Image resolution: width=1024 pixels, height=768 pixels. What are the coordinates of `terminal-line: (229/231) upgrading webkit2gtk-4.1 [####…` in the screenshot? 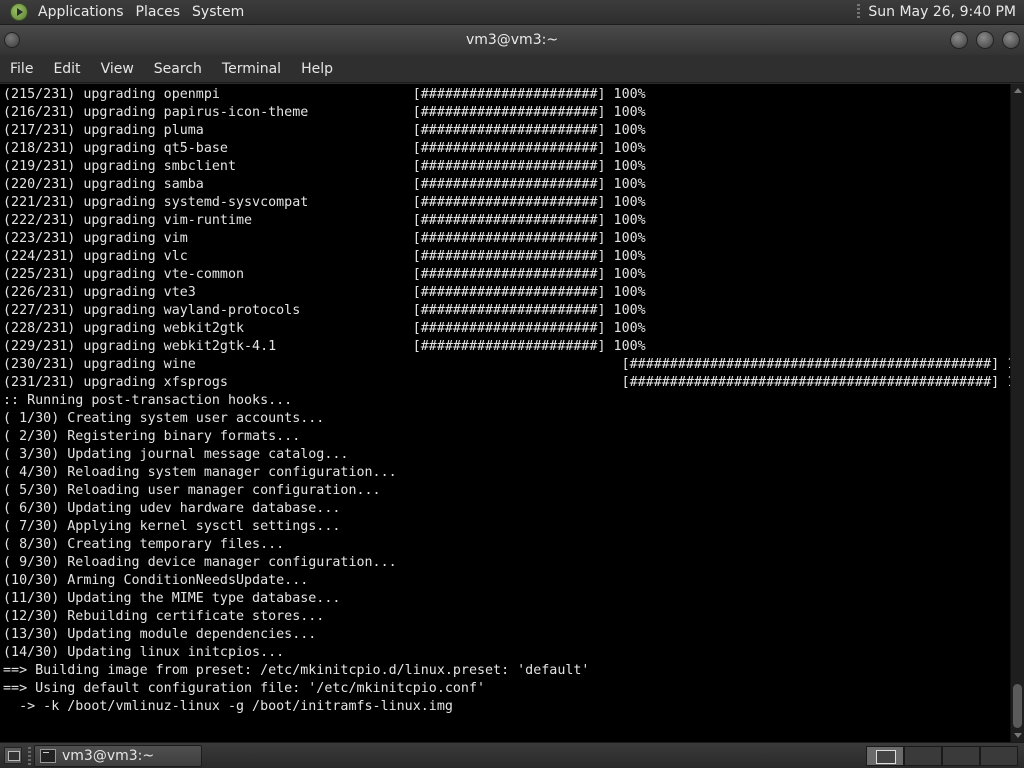 It's located at (324, 346).